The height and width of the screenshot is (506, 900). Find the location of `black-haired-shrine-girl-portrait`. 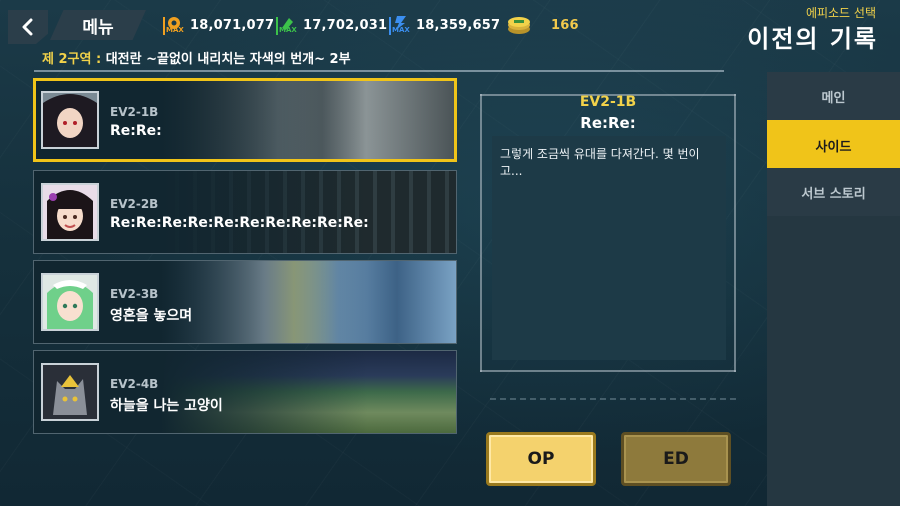

black-haired-shrine-girl-portrait is located at coordinates (70, 212).